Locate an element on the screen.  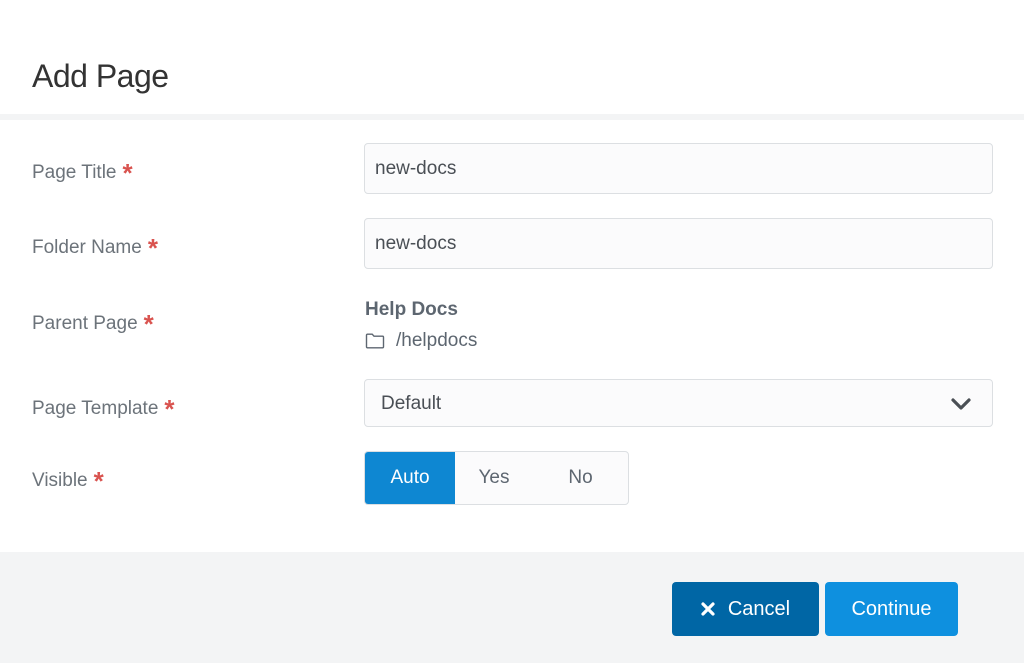
folder-name-label: Folder Name * is located at coordinates (95, 246).